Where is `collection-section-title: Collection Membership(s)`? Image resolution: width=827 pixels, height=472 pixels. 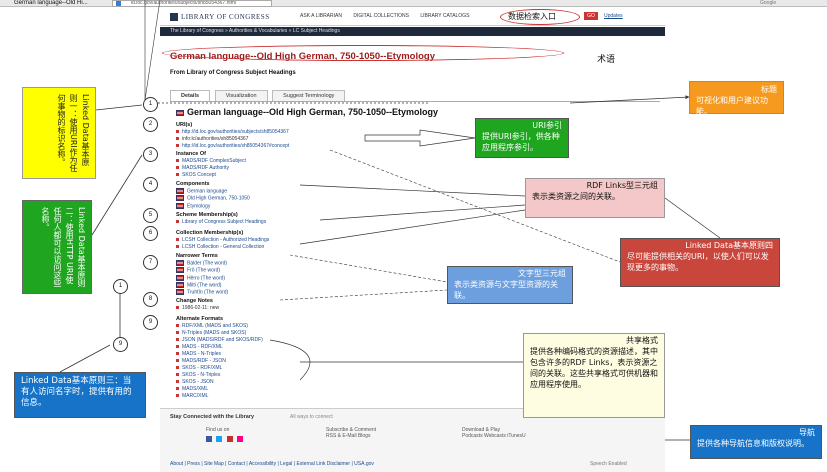 collection-section-title: Collection Membership(s) is located at coordinates (210, 233).